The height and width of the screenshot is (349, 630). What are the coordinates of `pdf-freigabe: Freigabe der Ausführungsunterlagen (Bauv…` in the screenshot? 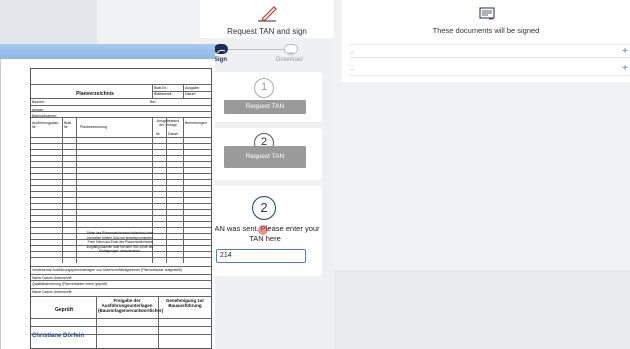 It's located at (131, 305).